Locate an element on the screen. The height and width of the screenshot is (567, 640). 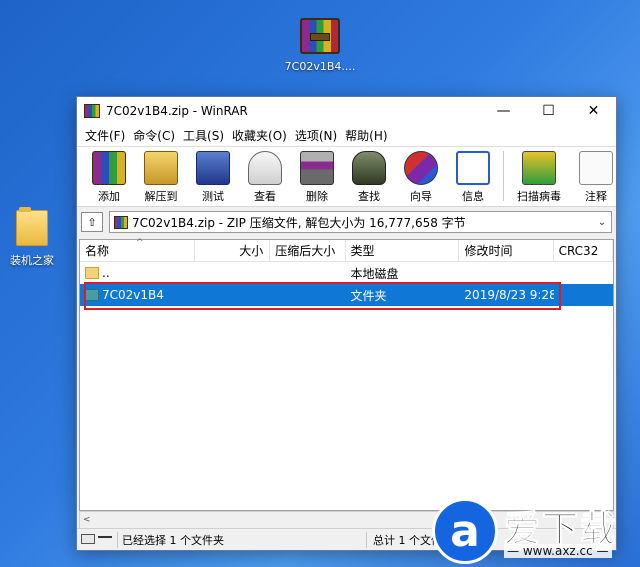
menu-bar: 文件(F) 命令(C) 工具(S) 收藏夹(O) 选项(N) 帮助(H) is located at coordinates (346, 136).